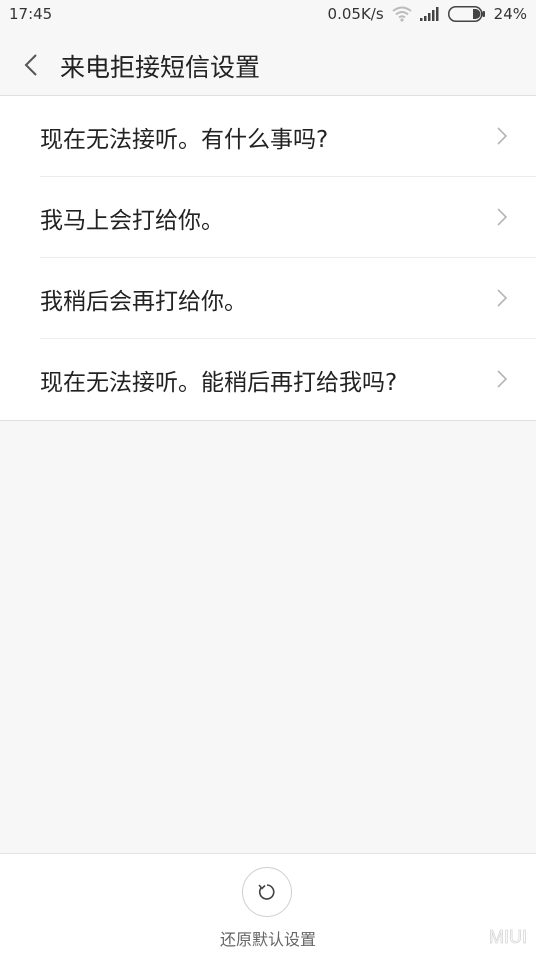  I want to click on message-item-4: 现在无法接听。能稍后再打给我吗?, so click(268, 379).